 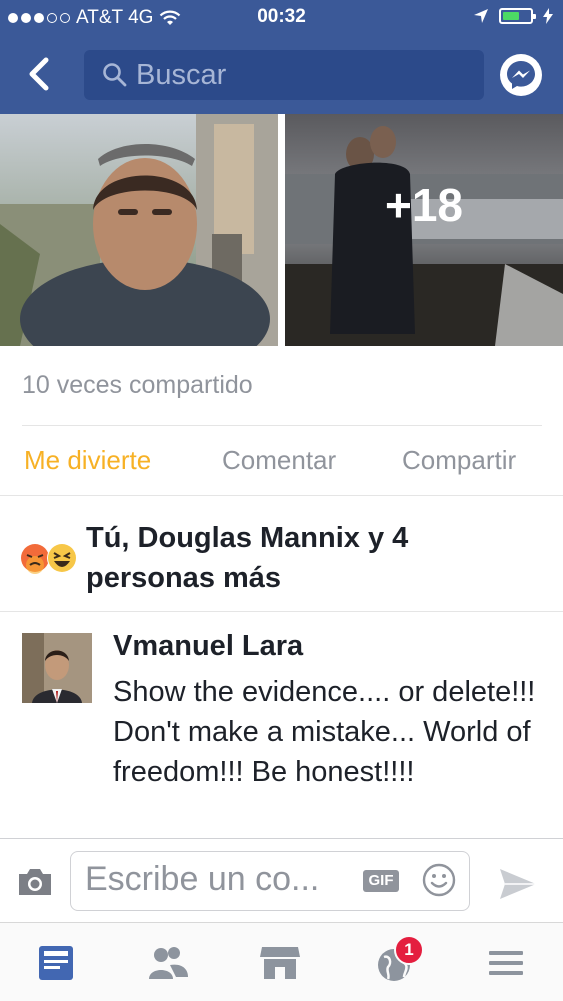 I want to click on carrier-info: AT&T 4G, so click(x=94, y=18).